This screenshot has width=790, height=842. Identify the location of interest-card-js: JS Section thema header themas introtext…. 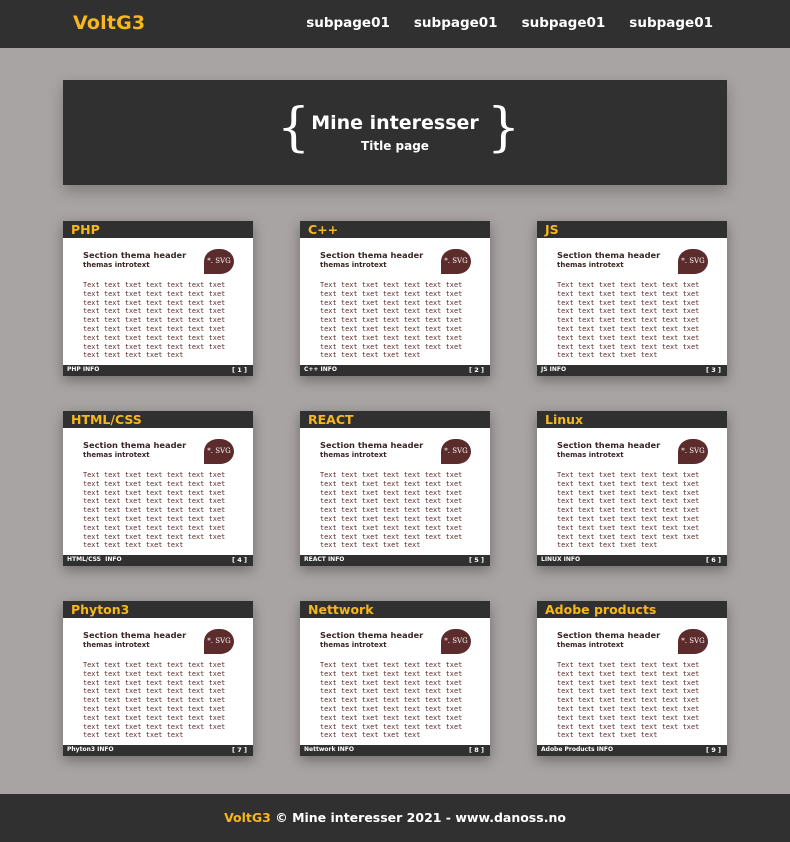
(632, 298).